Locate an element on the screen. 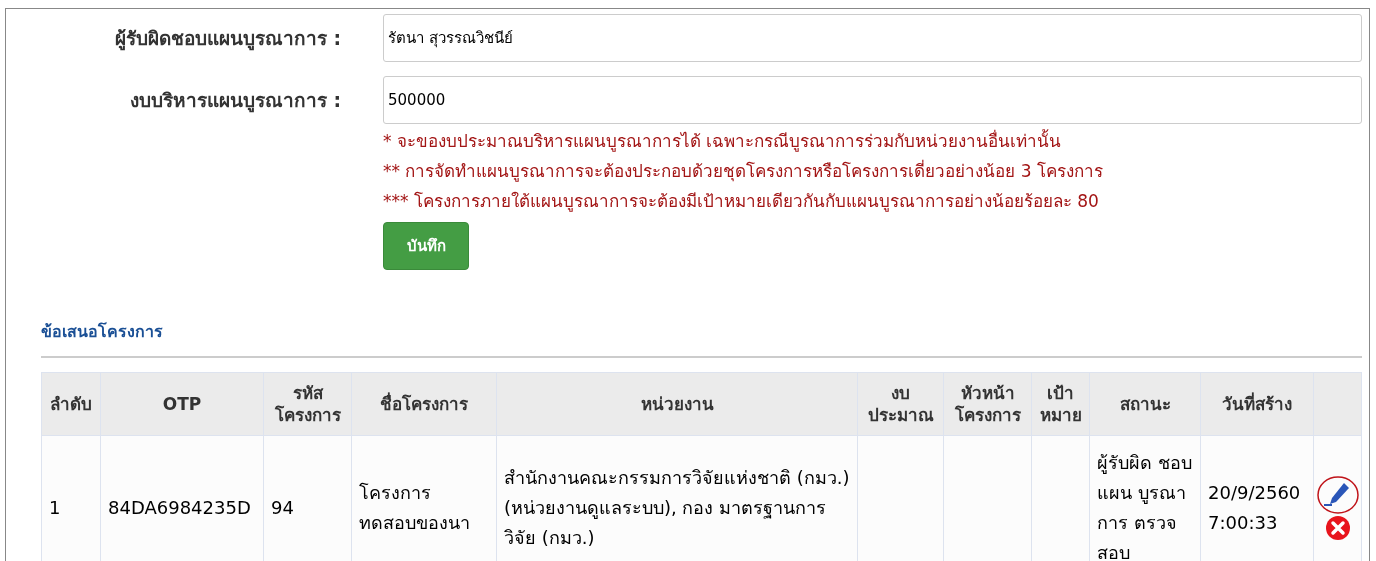 The image size is (1376, 561). note-text: ** การจัดทำแผนบูรณาการจะต้องประกอบด้วยชุดโครงการหรือโครงการเดี่ยวอย่างน้อย 3 โครงการ is located at coordinates (744, 171).